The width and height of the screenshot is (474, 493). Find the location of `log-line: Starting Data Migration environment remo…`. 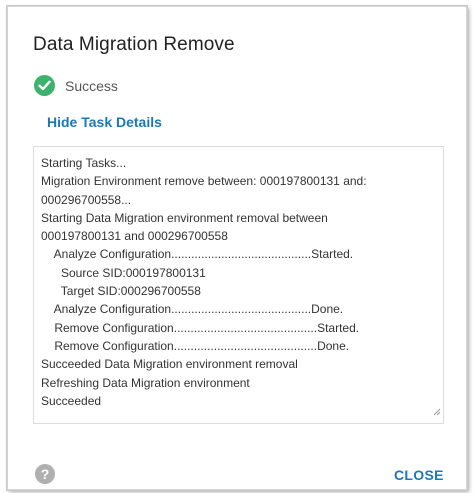

log-line: Starting Data Migration environment remo… is located at coordinates (184, 217).